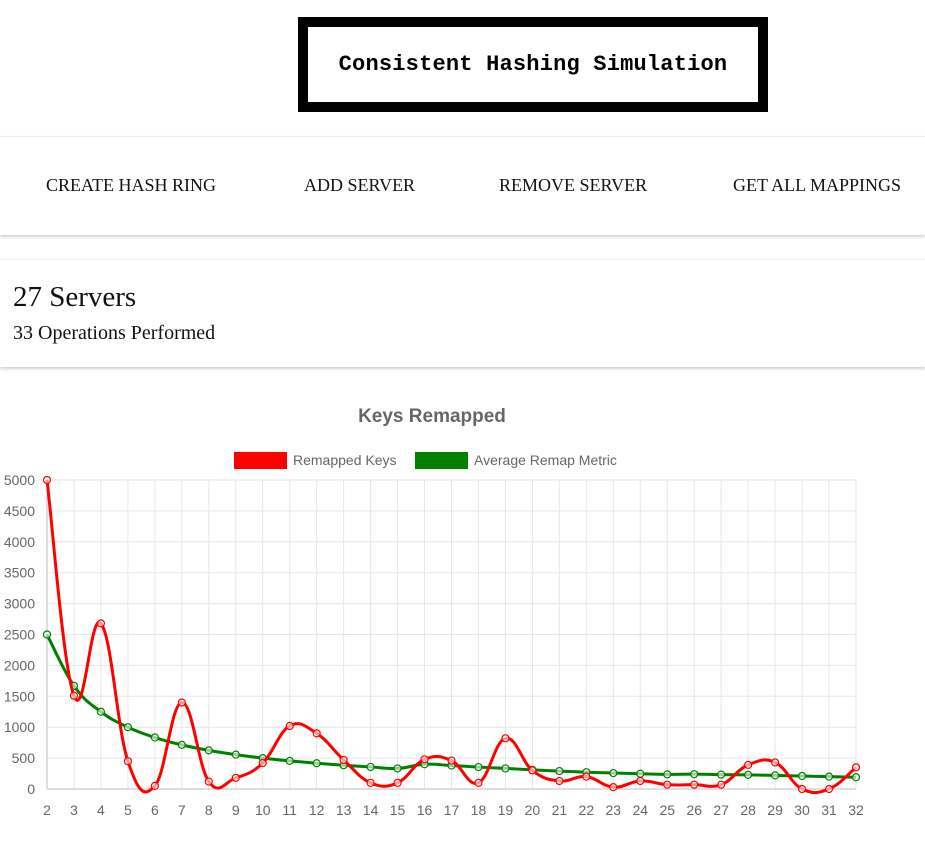  I want to click on x-tick-label: 18, so click(479, 810).